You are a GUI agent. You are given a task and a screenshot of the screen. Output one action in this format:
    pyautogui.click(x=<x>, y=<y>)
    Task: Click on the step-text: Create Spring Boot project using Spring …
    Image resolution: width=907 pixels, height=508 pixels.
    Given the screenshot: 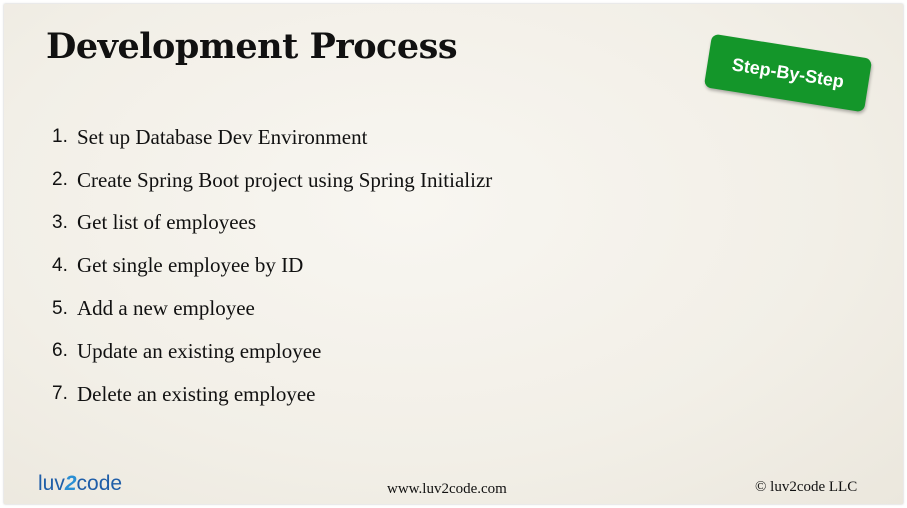 What is the action you would take?
    pyautogui.click(x=285, y=179)
    